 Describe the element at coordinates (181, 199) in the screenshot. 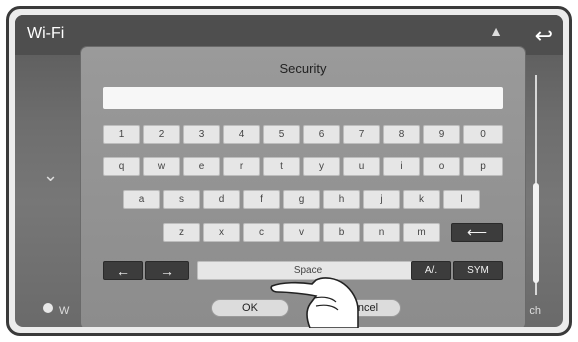

I see `key-s: s` at that location.